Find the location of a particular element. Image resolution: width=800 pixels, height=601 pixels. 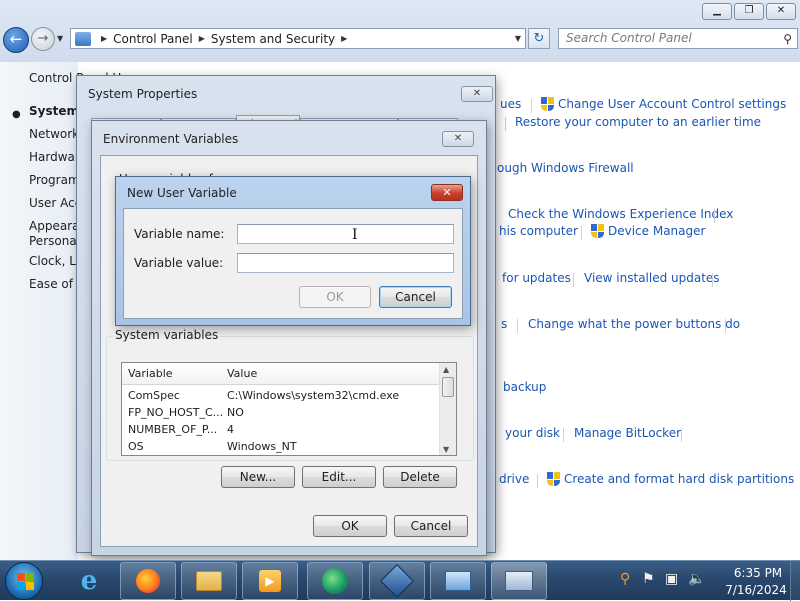

minimize-button: ▁ is located at coordinates (717, 11).